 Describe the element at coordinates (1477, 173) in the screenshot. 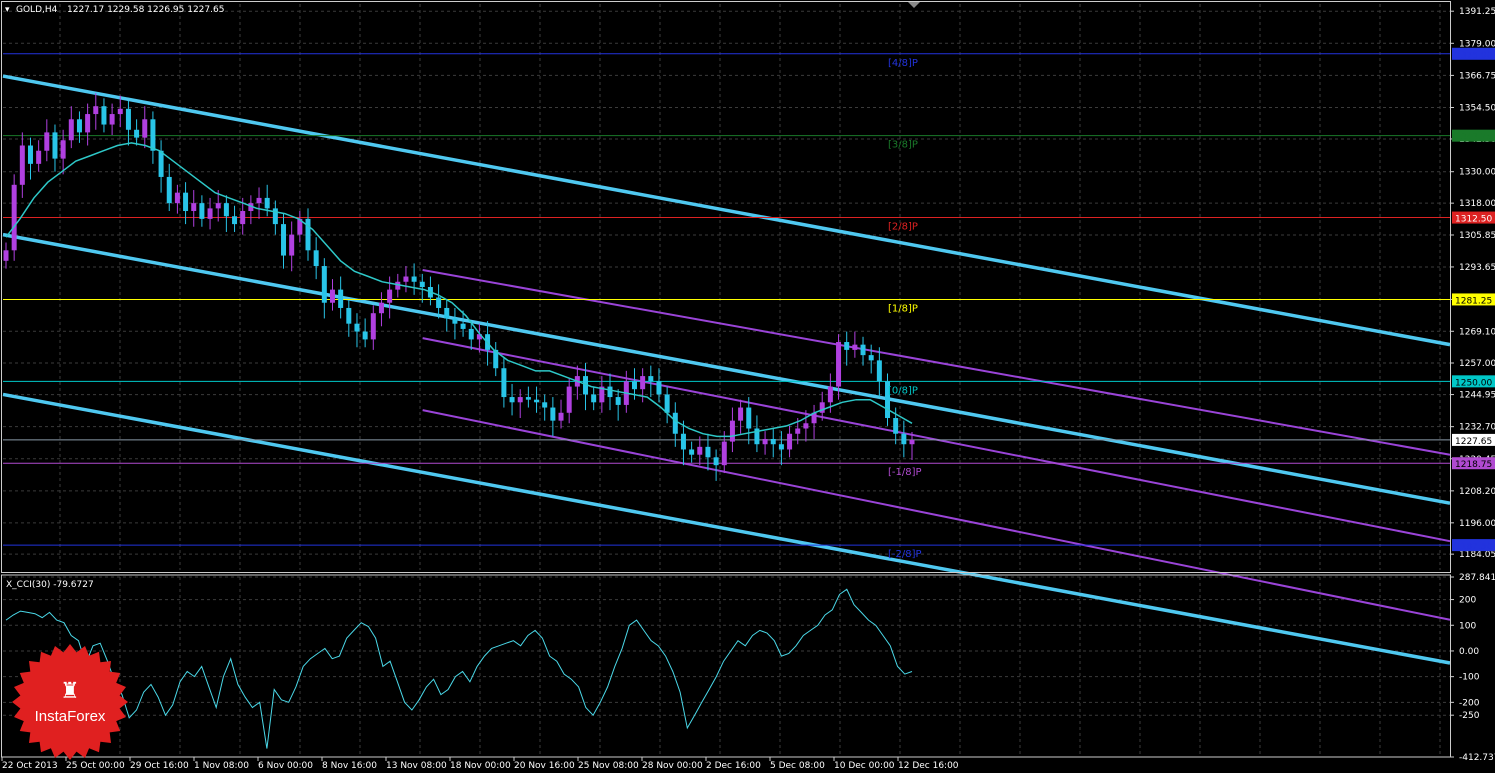

I see `price-tick-label: 1330.00` at that location.